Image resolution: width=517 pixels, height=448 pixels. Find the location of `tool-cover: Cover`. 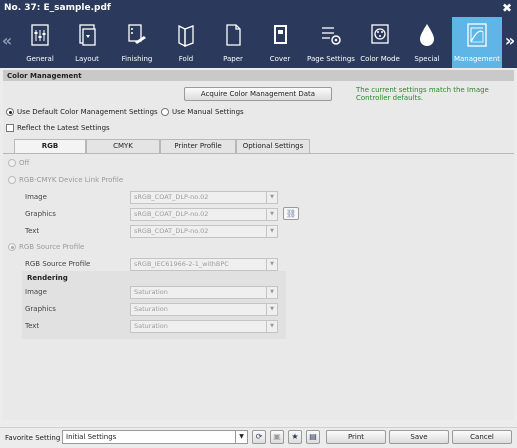

tool-cover: Cover is located at coordinates (280, 42).